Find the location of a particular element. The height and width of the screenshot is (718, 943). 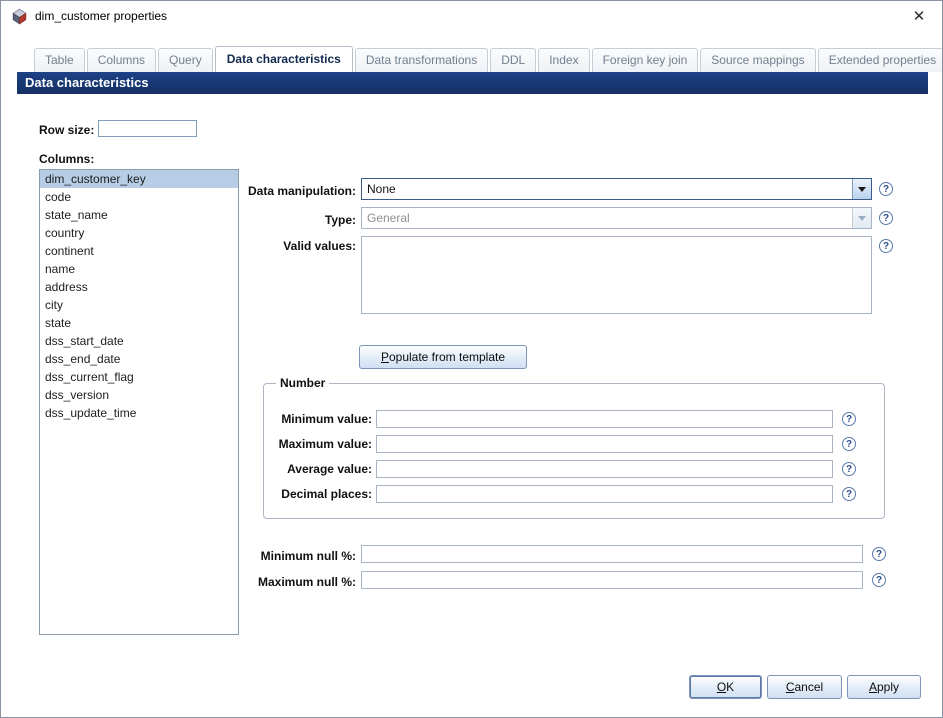

row-size-label: Row size: is located at coordinates (67, 130).